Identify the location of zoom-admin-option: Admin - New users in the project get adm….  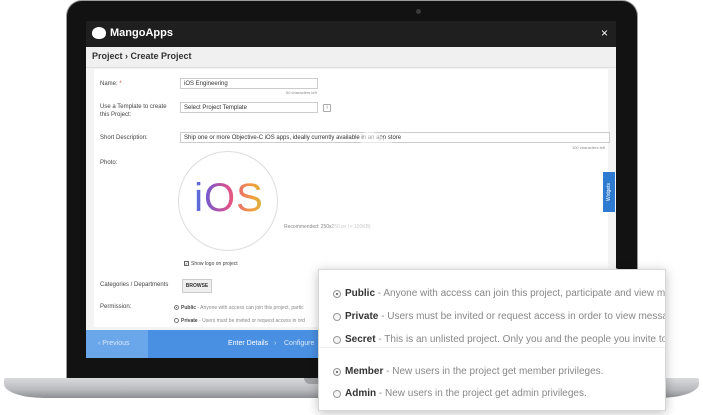
(466, 393).